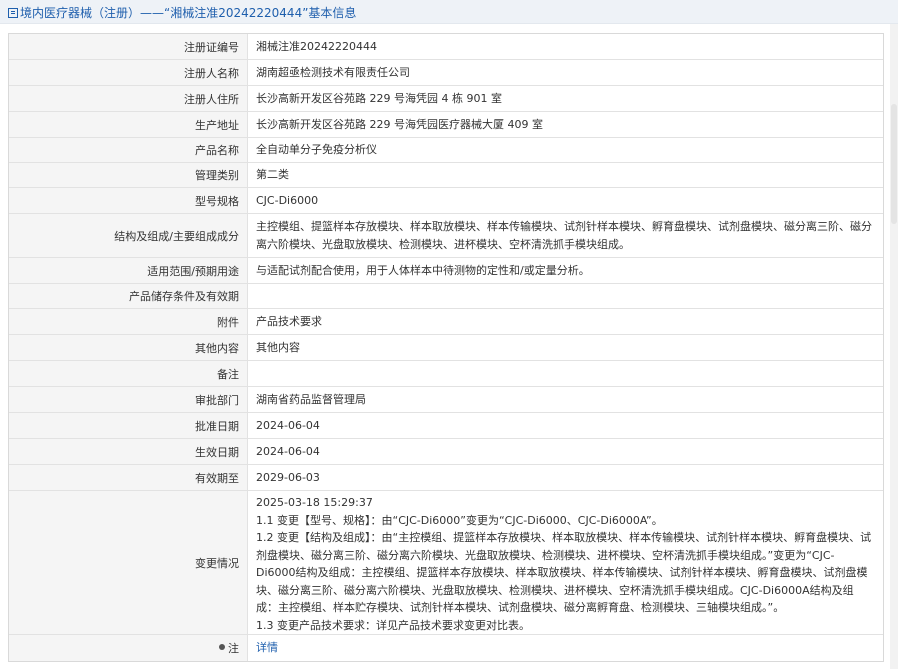  I want to click on row-model-spec: 型号规格 CJC-Di6000, so click(446, 201).